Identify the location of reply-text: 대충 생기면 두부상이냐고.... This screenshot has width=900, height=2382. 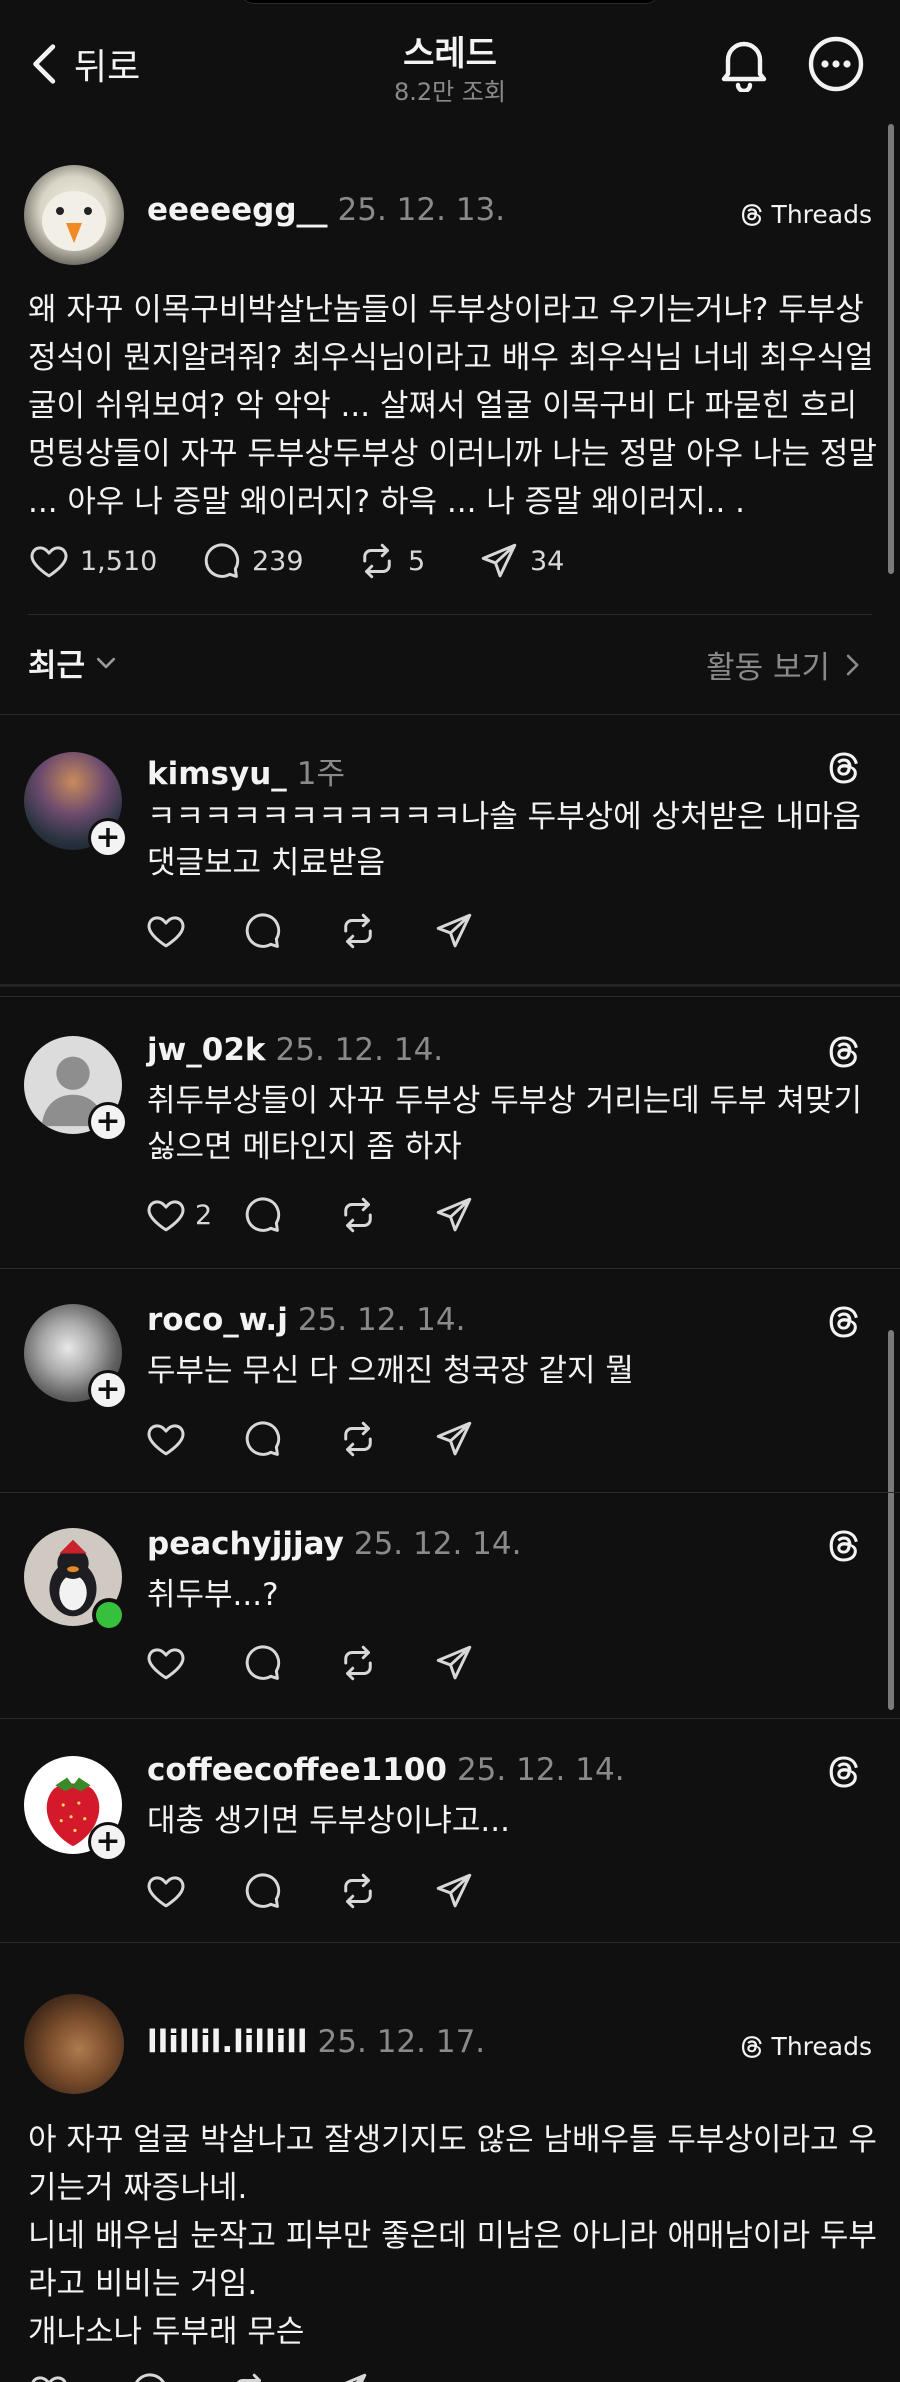
(328, 1821).